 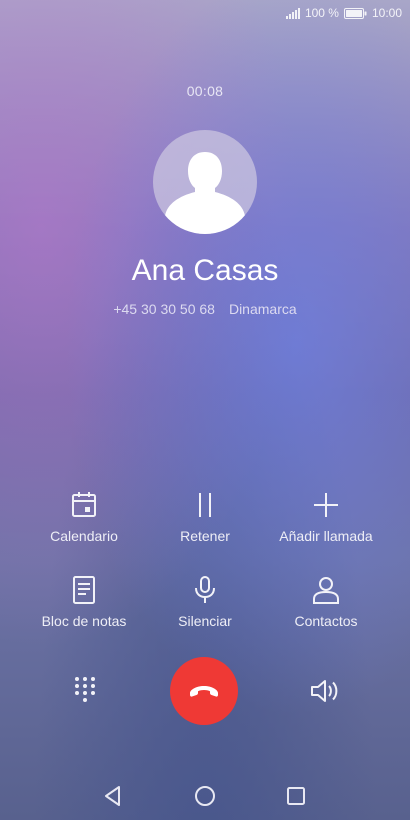 I want to click on contact-avatar, so click(x=205, y=182).